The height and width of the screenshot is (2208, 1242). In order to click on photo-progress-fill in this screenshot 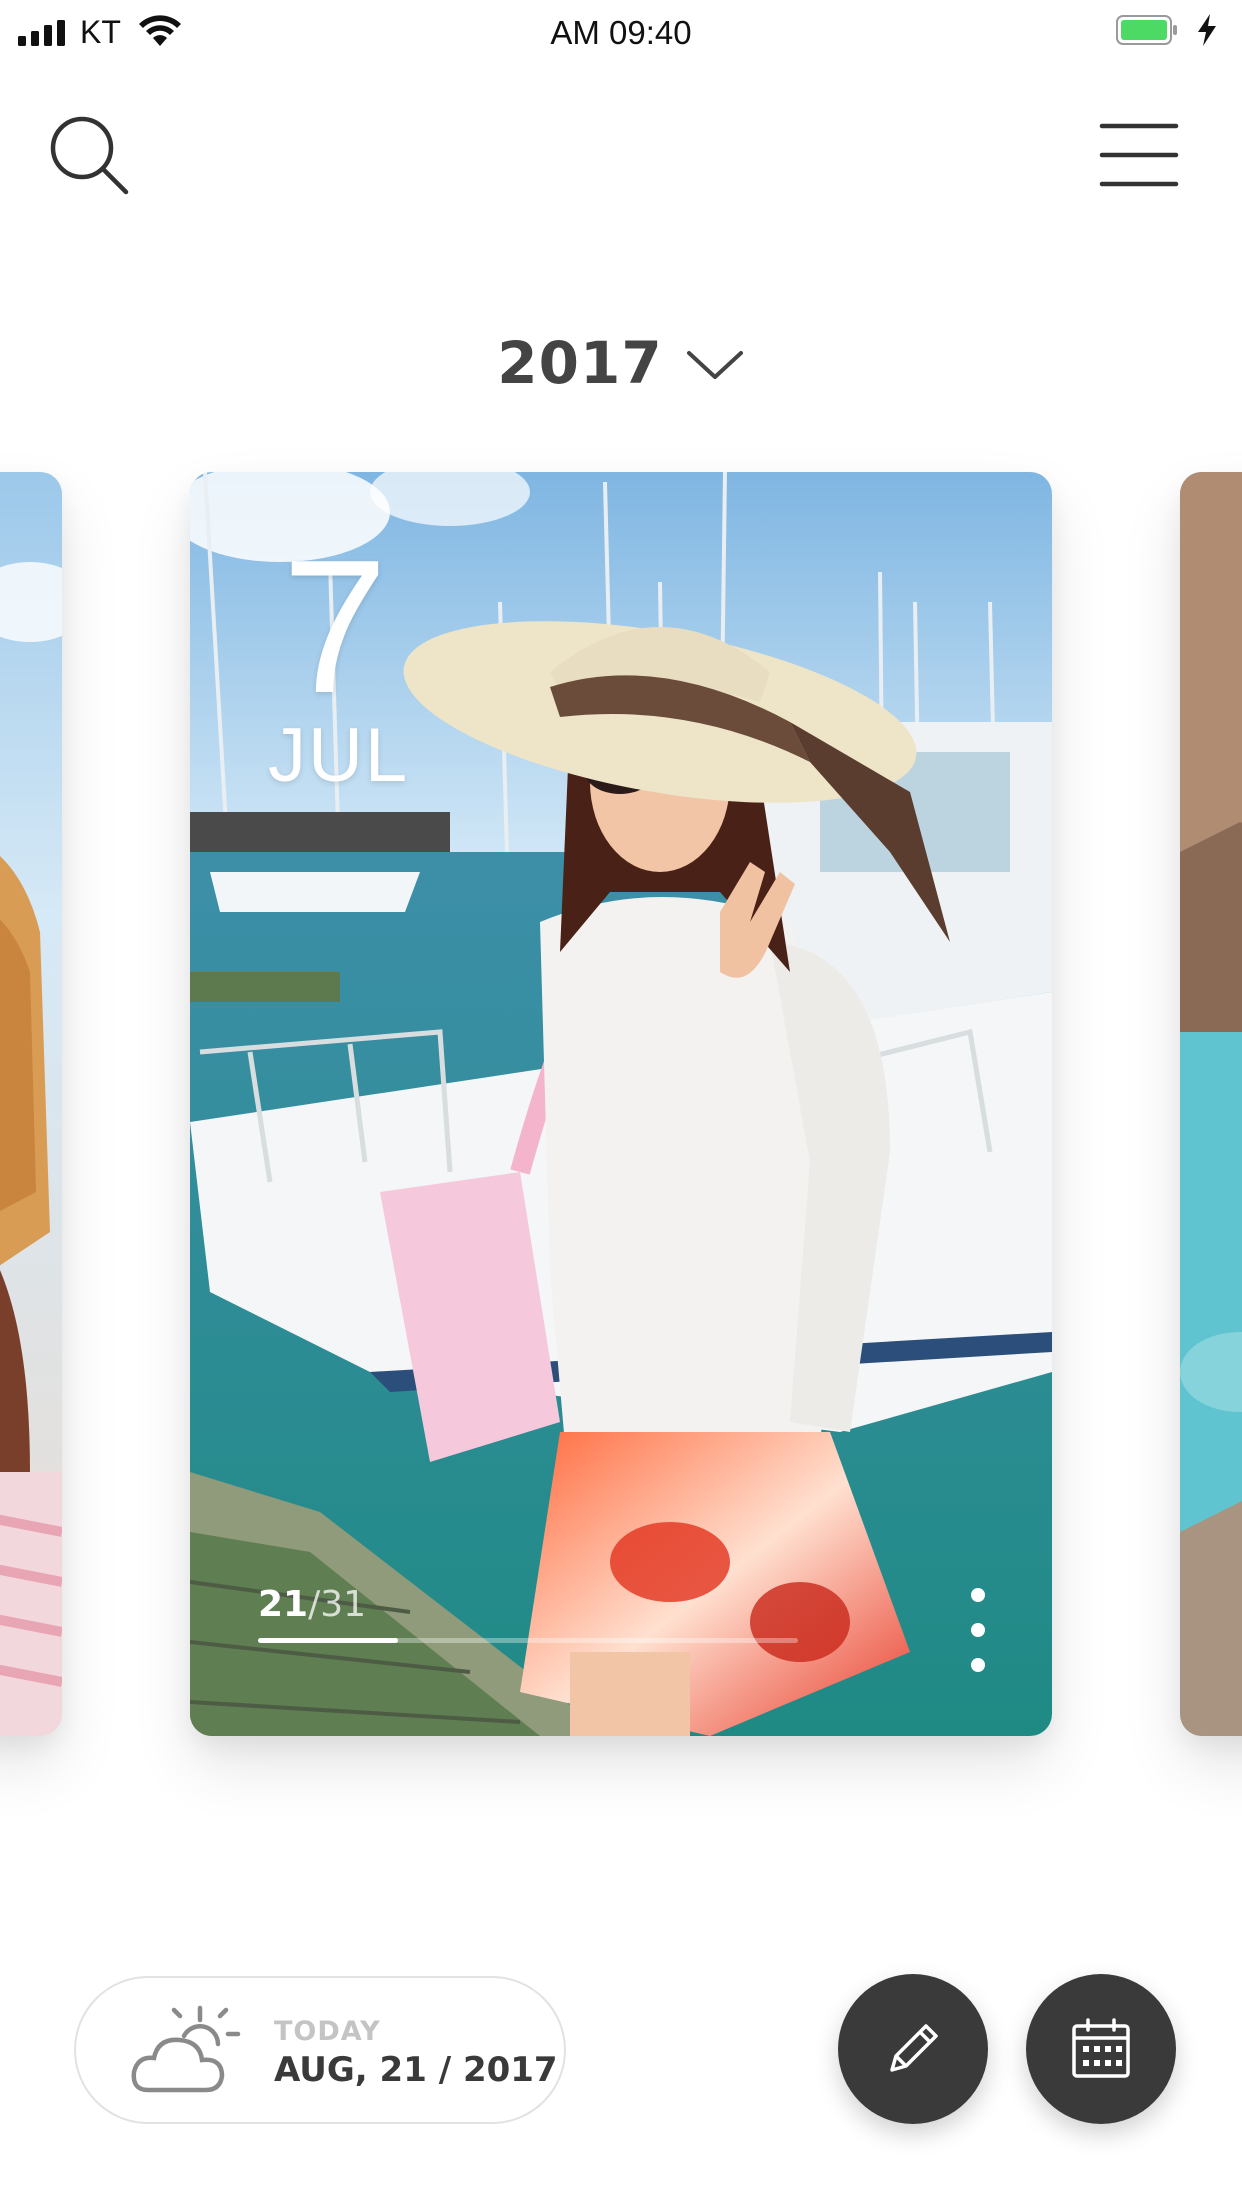, I will do `click(328, 1640)`.